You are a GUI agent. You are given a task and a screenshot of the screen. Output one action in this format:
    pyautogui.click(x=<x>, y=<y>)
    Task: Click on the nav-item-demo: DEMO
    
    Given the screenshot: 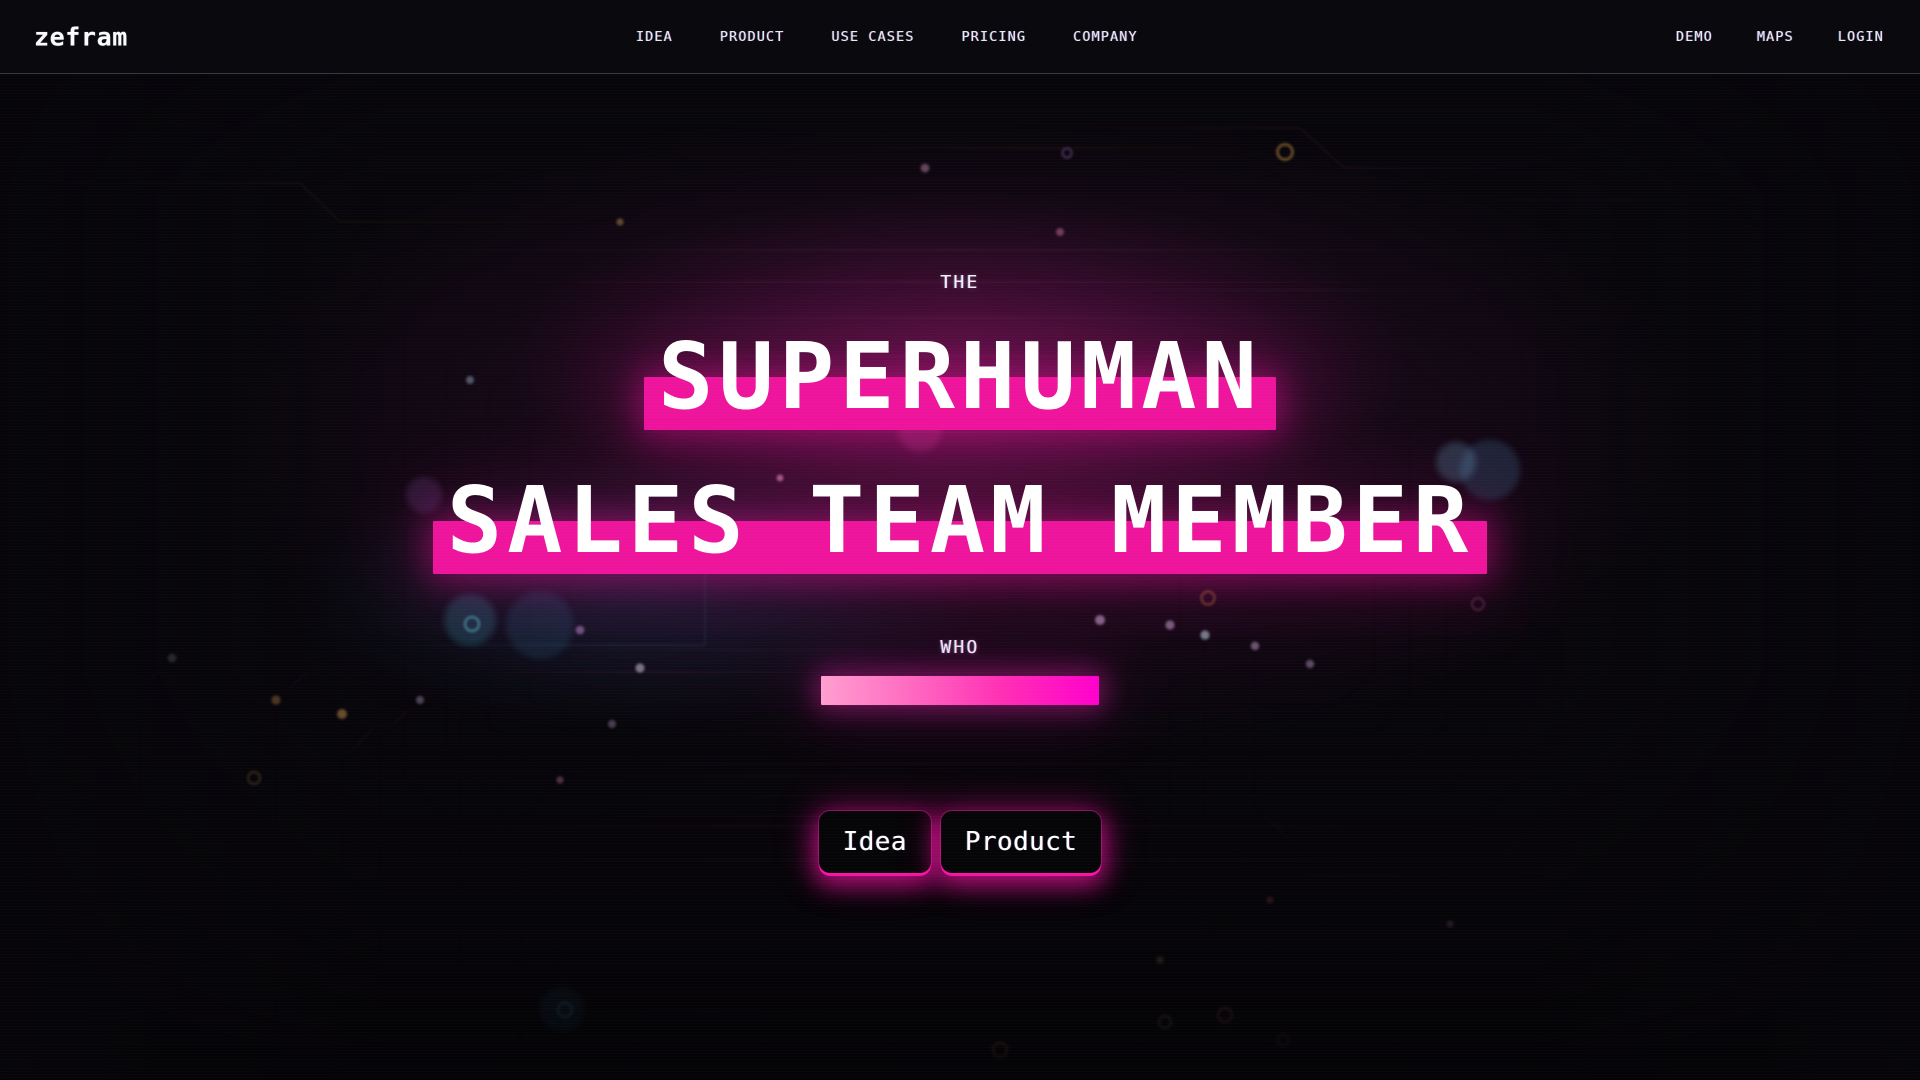 What is the action you would take?
    pyautogui.click(x=1694, y=37)
    